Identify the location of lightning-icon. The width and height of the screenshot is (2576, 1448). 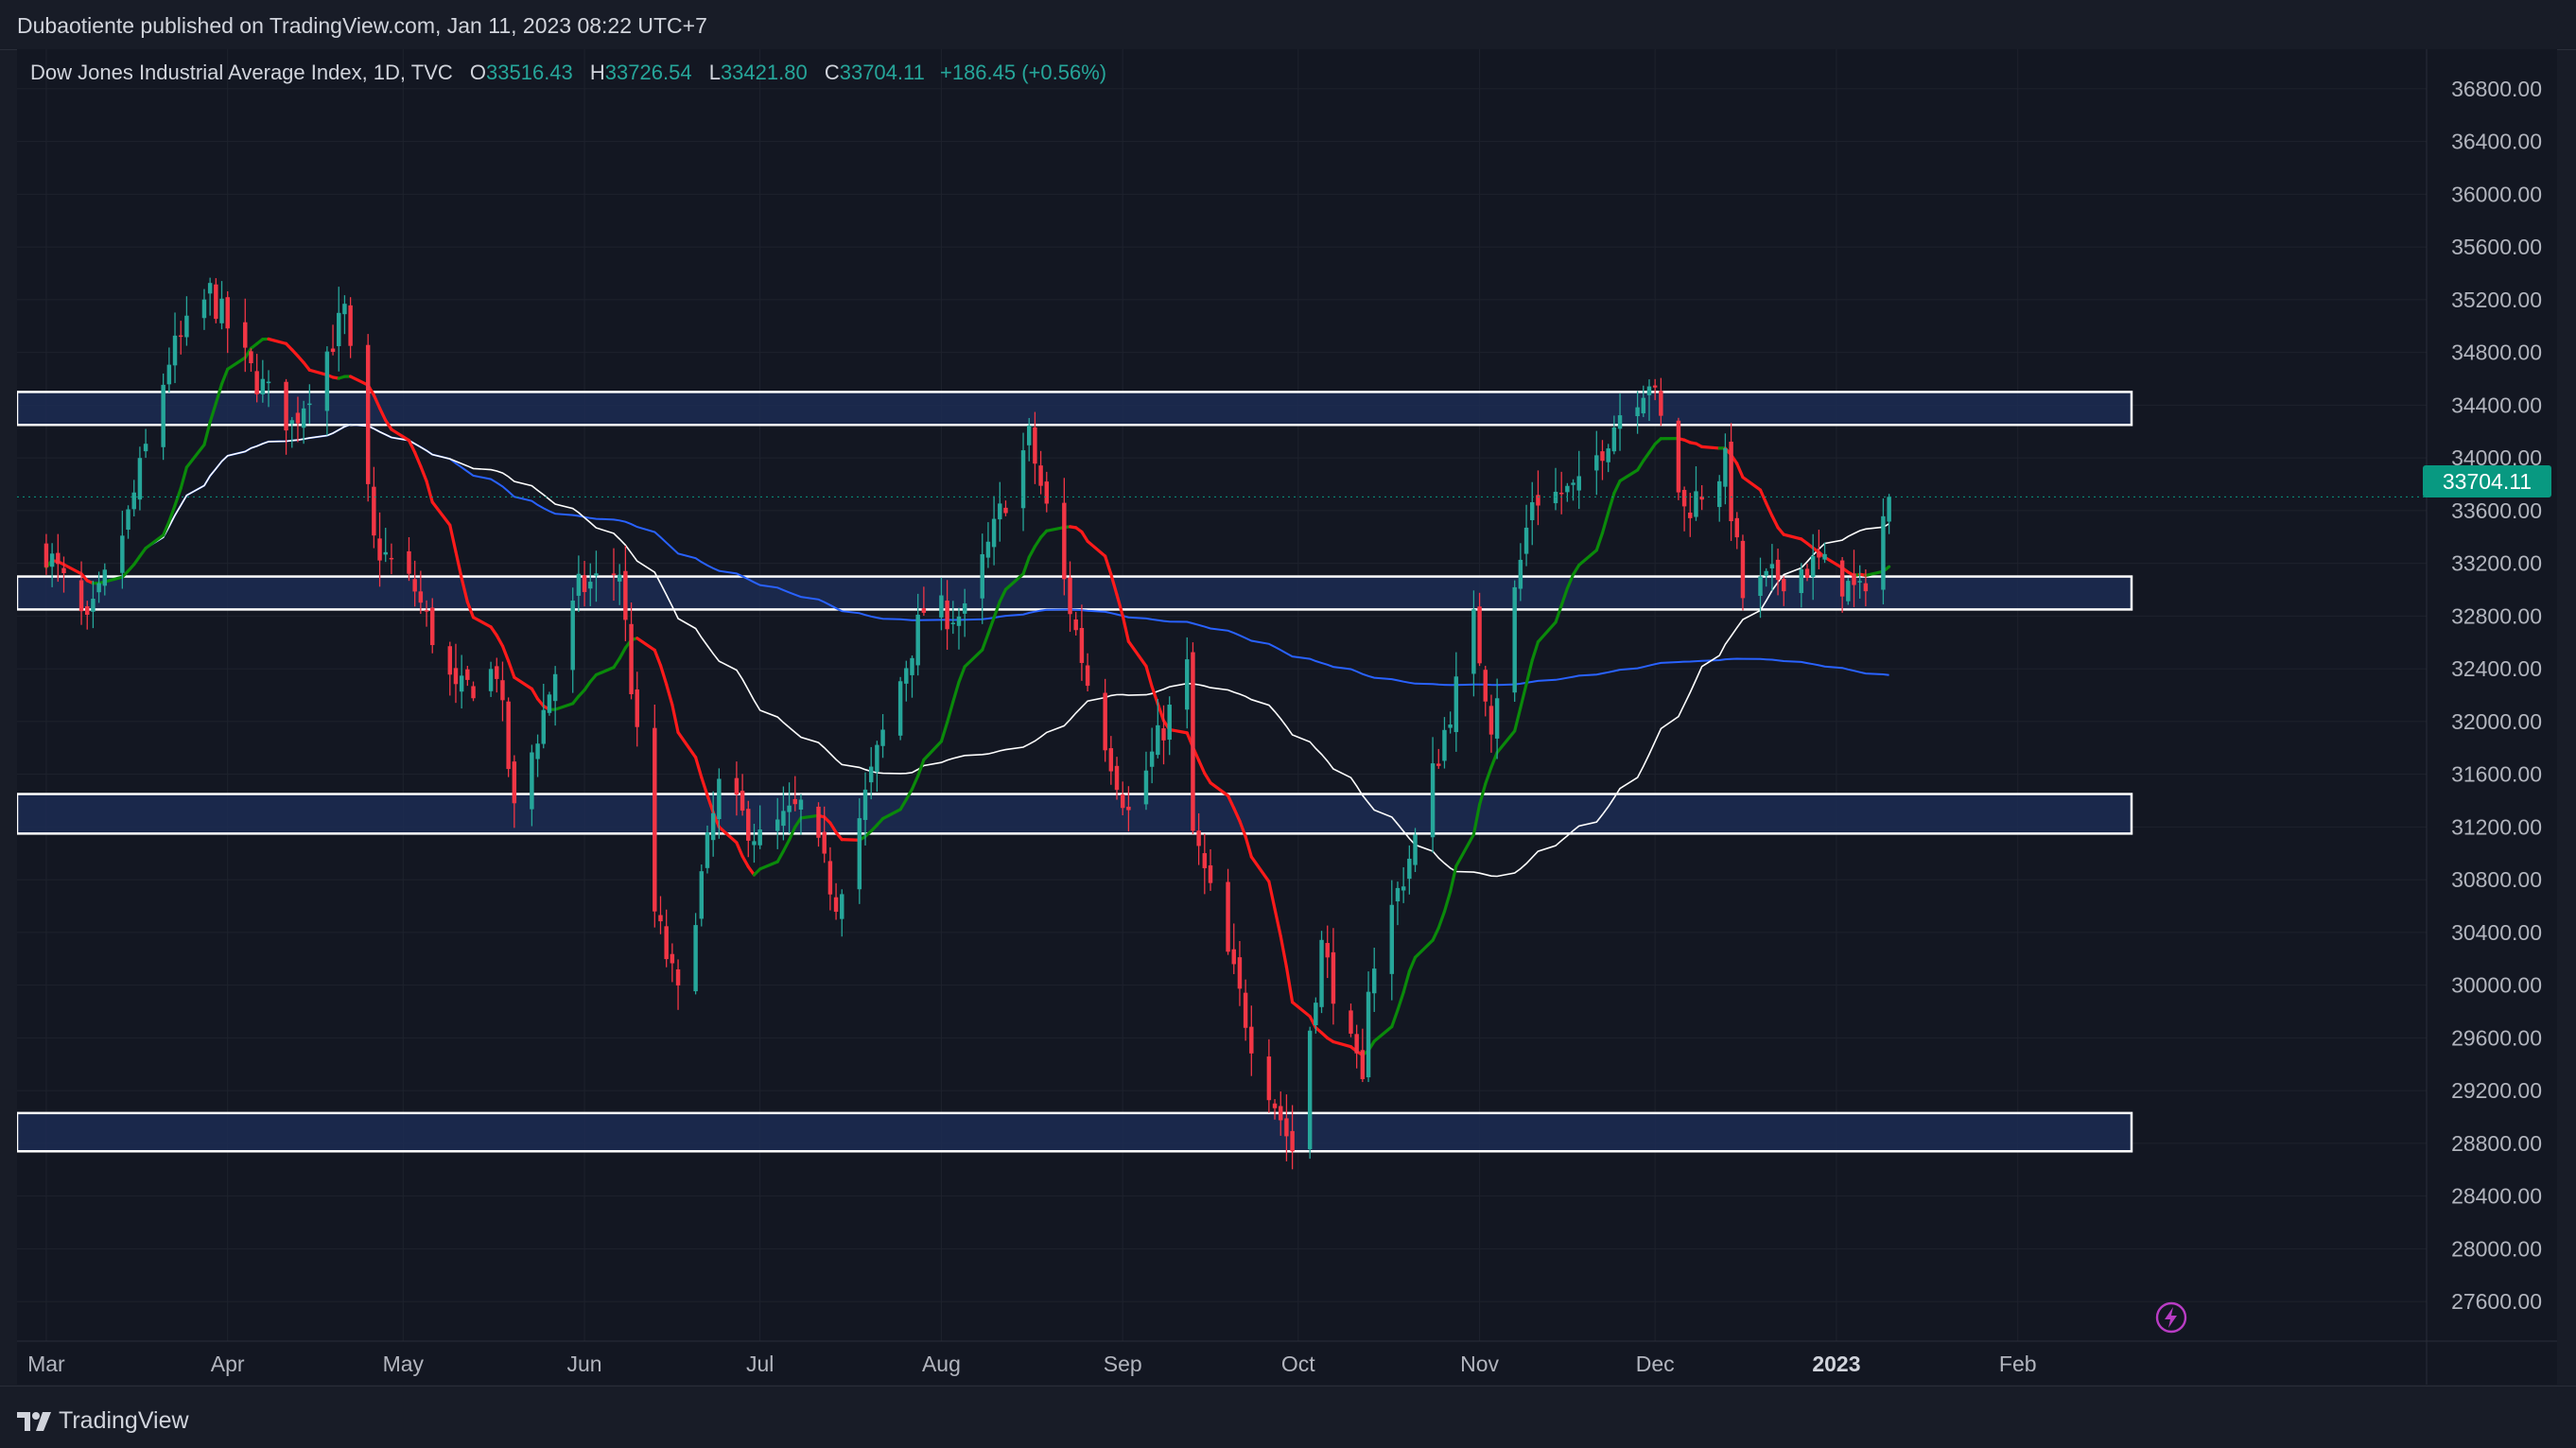
(2171, 1318).